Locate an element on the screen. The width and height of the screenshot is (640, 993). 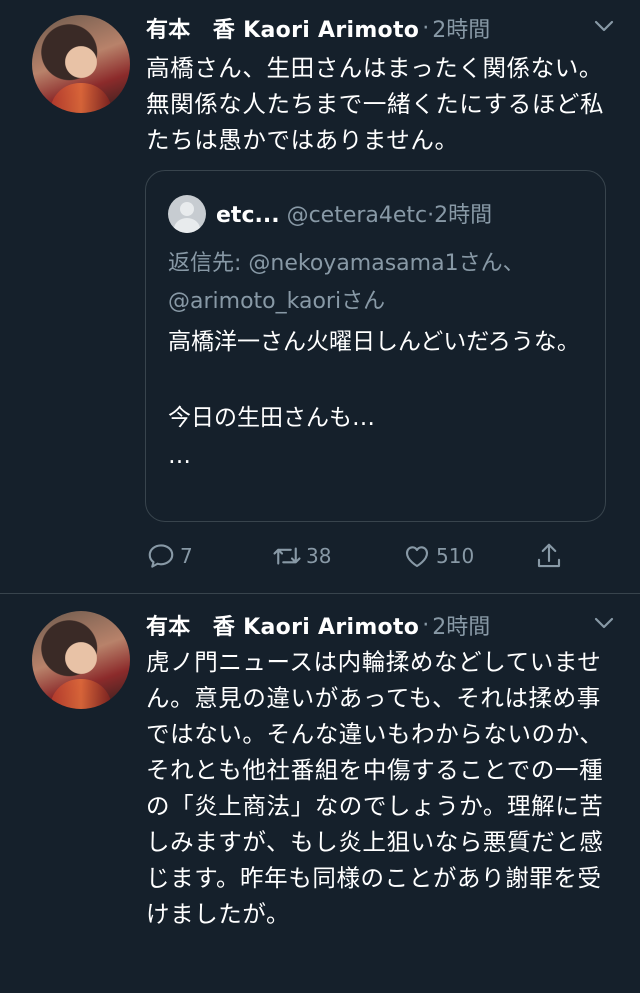
retweet-icon is located at coordinates (287, 556).